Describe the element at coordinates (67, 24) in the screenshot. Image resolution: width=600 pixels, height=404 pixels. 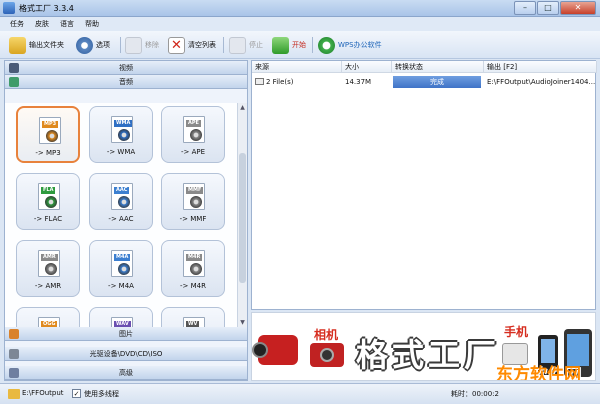
I see `menu-language: 语言` at that location.